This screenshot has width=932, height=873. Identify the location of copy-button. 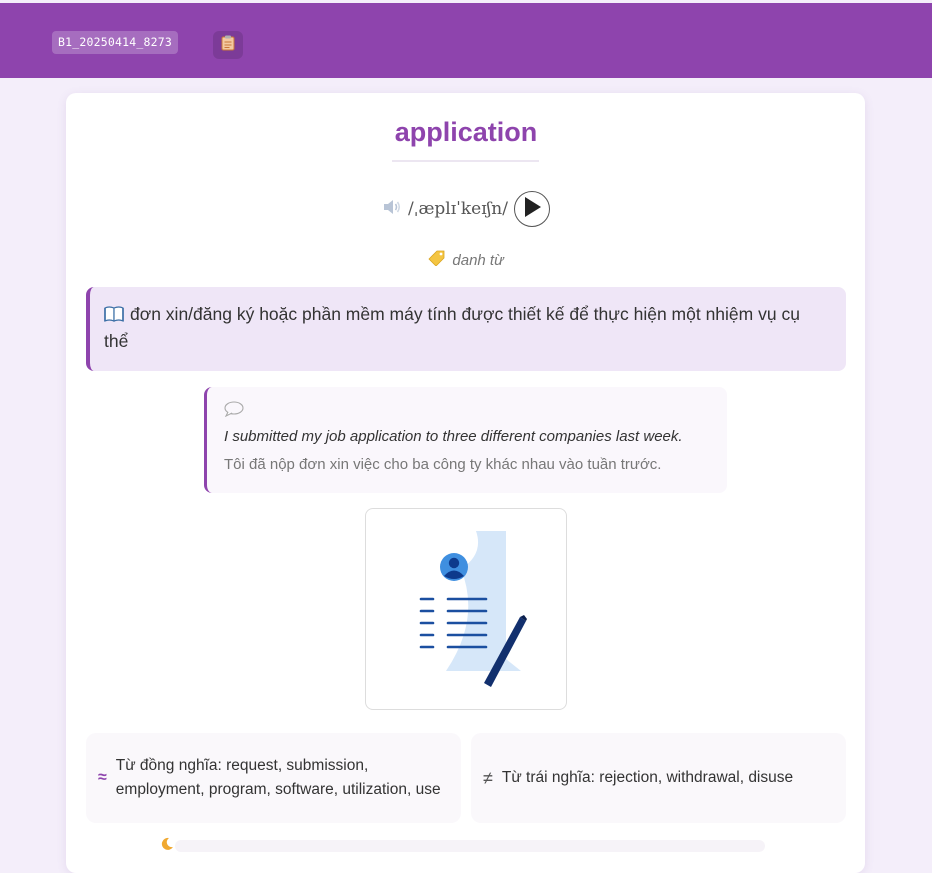
(228, 45).